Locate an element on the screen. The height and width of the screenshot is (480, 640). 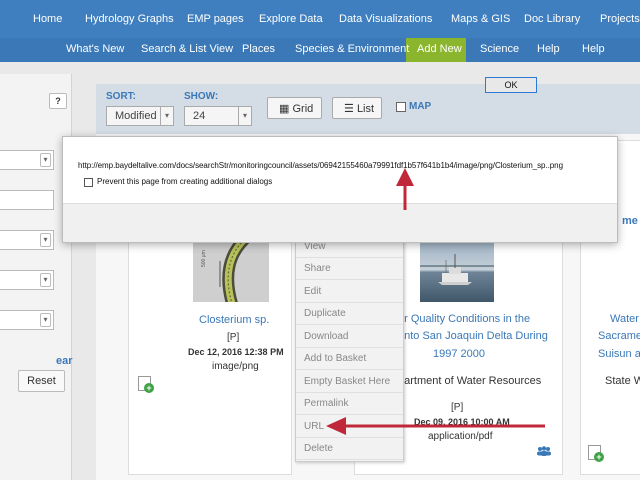
card-type: image/png is located at coordinates (235, 366).